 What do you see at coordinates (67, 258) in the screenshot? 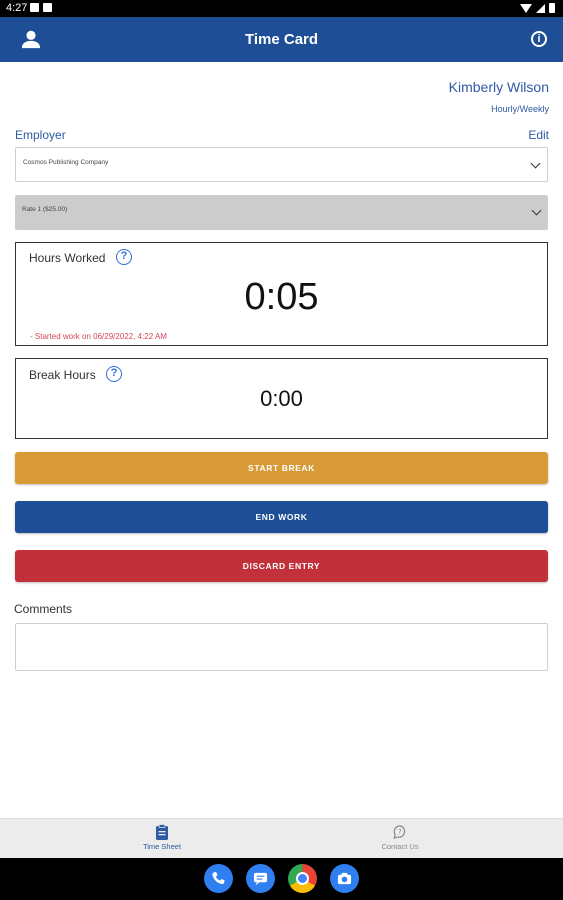
I see `hours-worked-label: Hours Worked` at bounding box center [67, 258].